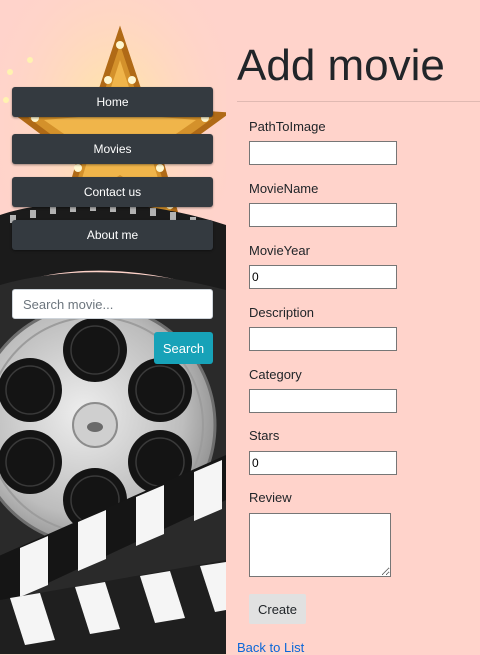 The image size is (480, 655). I want to click on path-to-image-label: PathToImage, so click(287, 126).